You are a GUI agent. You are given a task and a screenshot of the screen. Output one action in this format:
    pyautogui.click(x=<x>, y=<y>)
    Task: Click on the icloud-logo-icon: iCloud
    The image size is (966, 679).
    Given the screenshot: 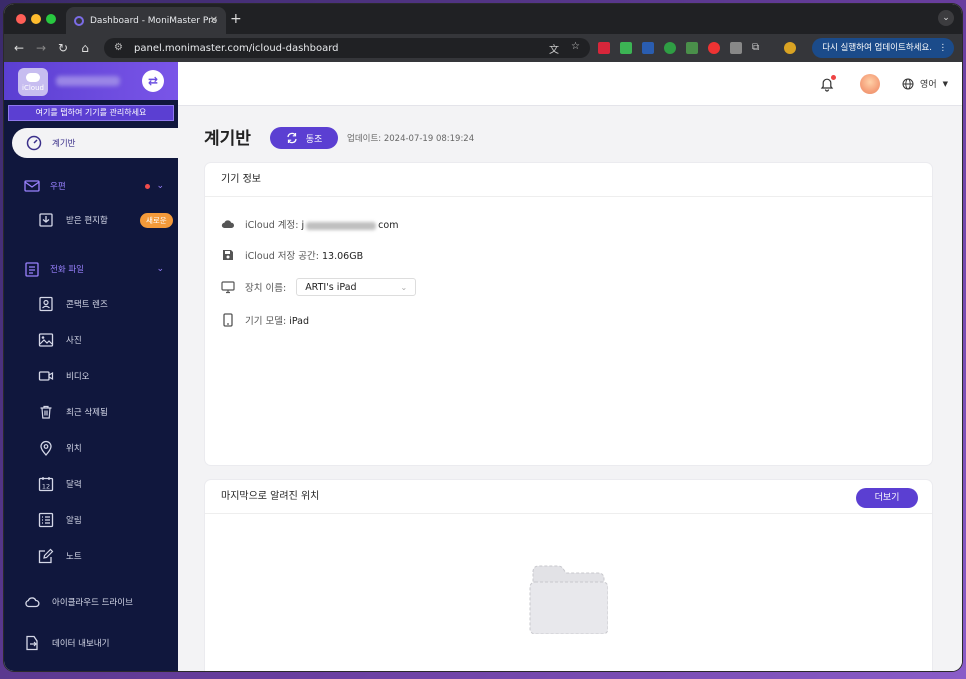 What is the action you would take?
    pyautogui.click(x=33, y=82)
    